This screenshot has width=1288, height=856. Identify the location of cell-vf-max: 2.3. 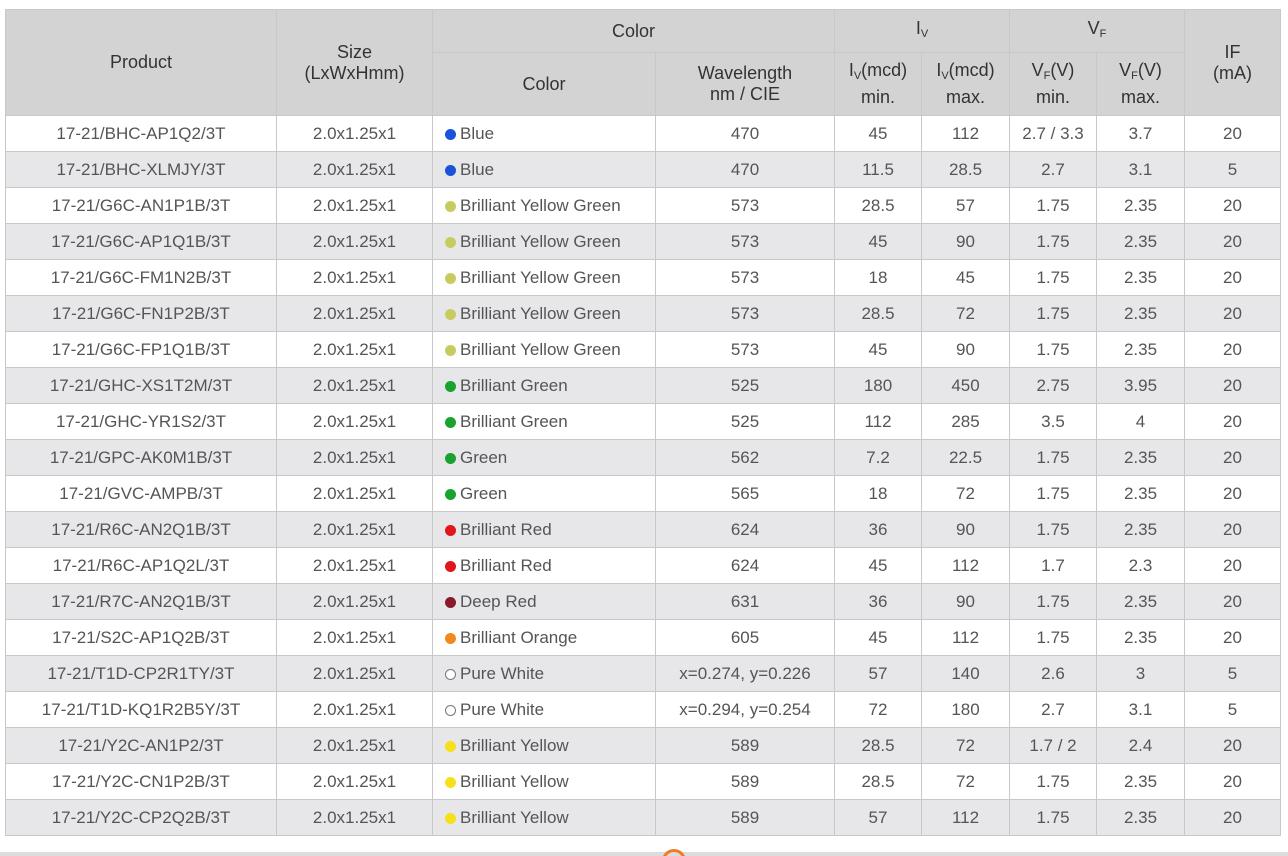
(1140, 565).